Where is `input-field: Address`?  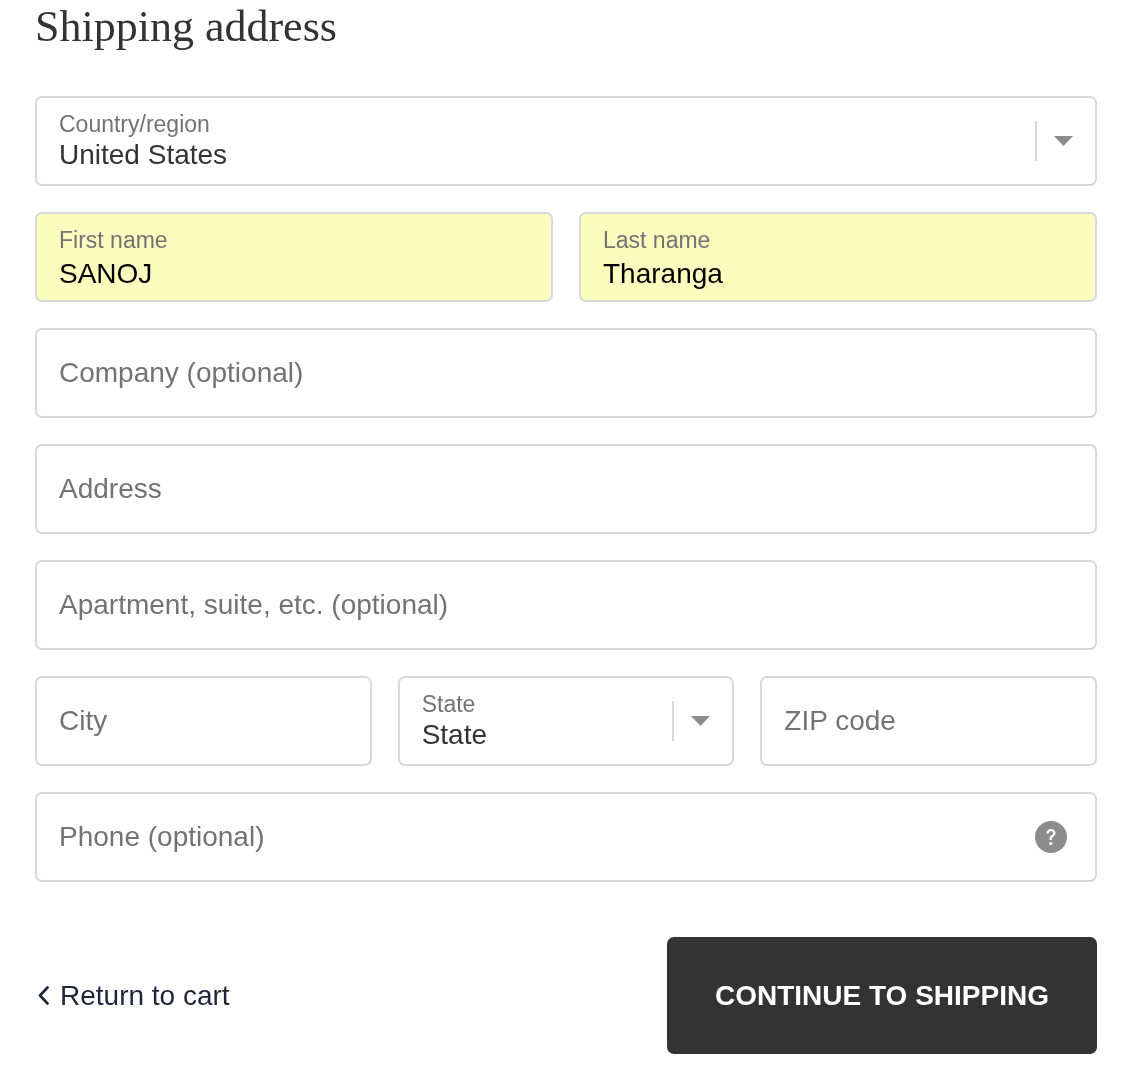
input-field: Address is located at coordinates (566, 489).